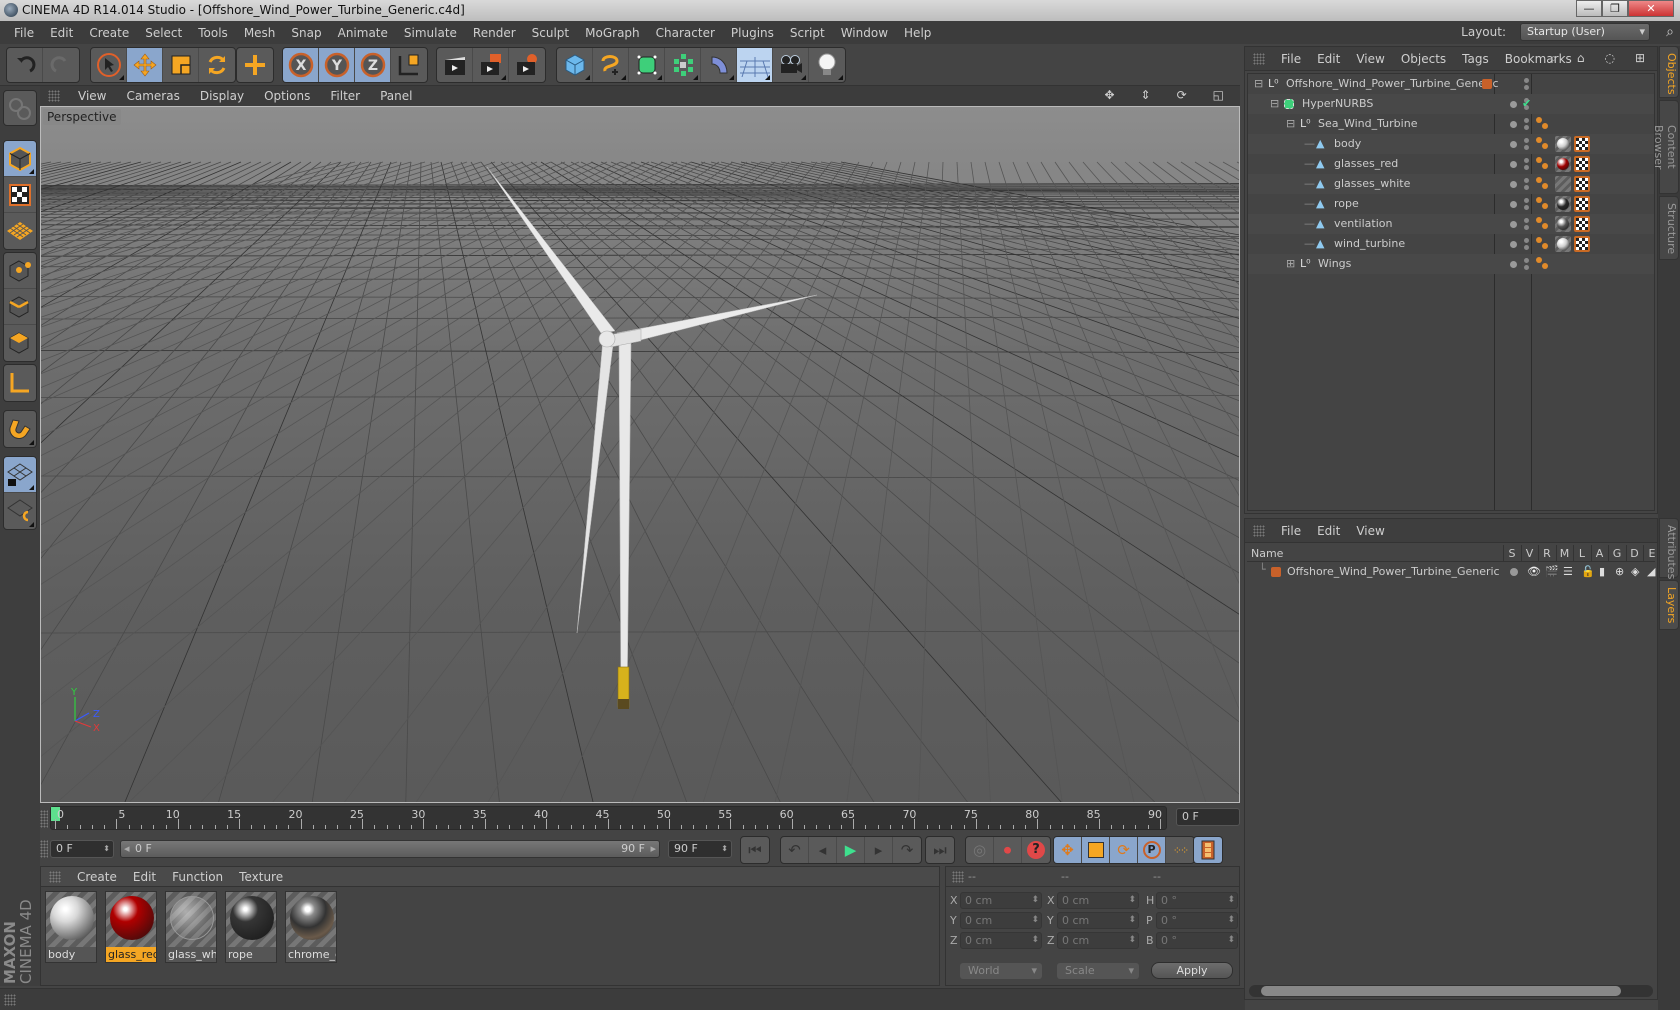 This screenshot has width=1680, height=1010. I want to click on viewport-orbit-icon: ⟳, so click(1182, 95).